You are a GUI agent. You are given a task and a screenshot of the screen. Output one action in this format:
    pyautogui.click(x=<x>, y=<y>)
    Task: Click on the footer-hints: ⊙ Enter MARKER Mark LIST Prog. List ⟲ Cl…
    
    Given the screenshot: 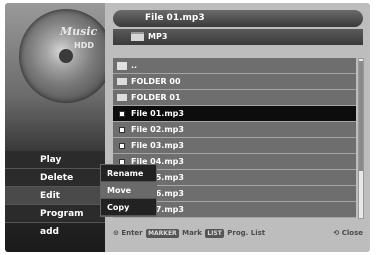 What is the action you would take?
    pyautogui.click(x=238, y=236)
    